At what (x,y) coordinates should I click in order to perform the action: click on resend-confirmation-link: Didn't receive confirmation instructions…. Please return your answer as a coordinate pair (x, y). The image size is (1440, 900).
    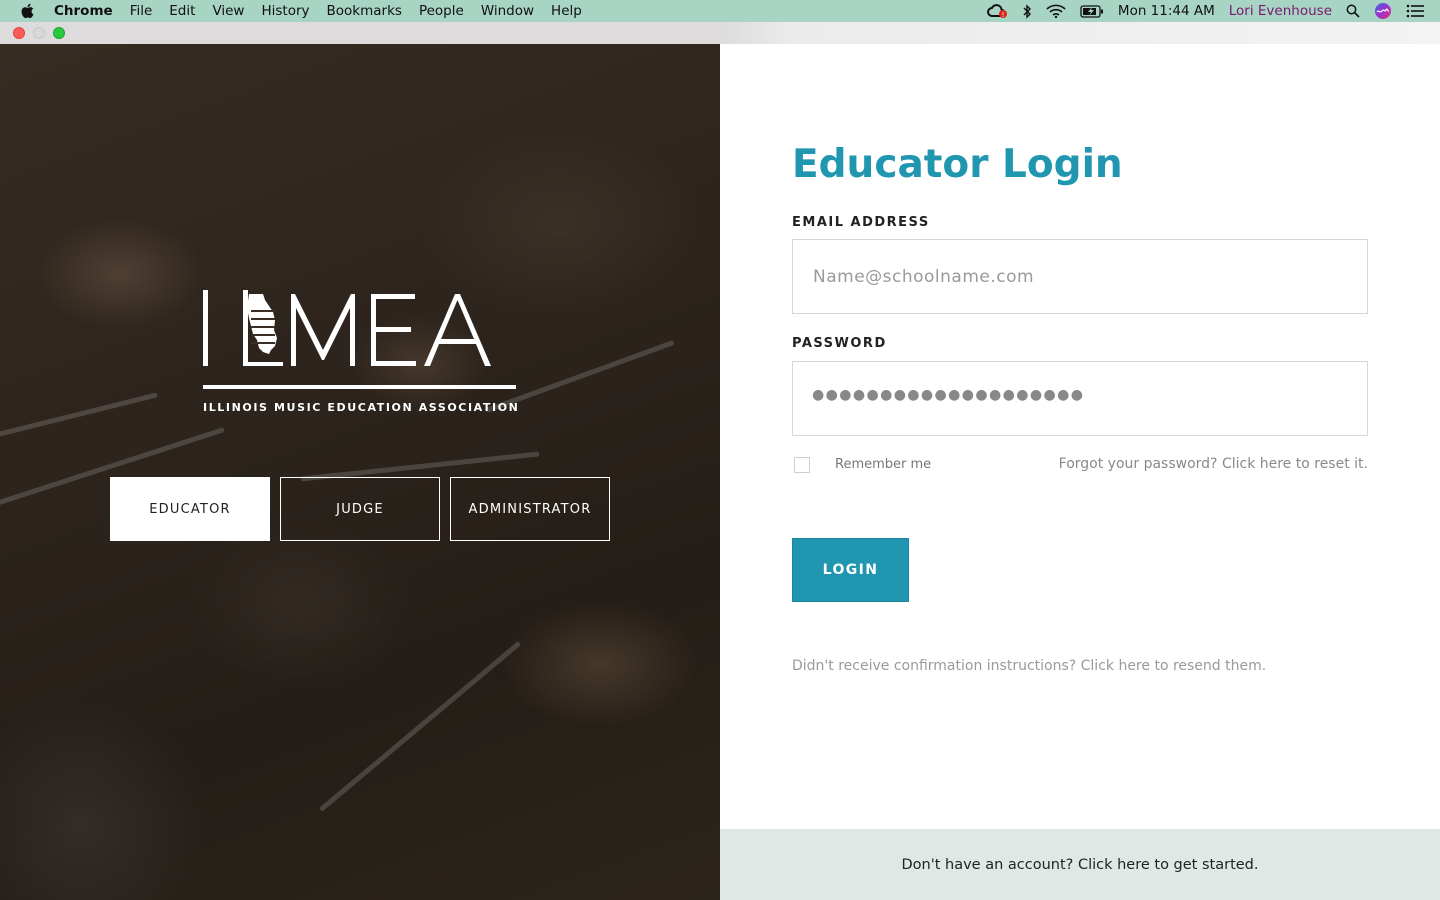
    Looking at the image, I should click on (1029, 666).